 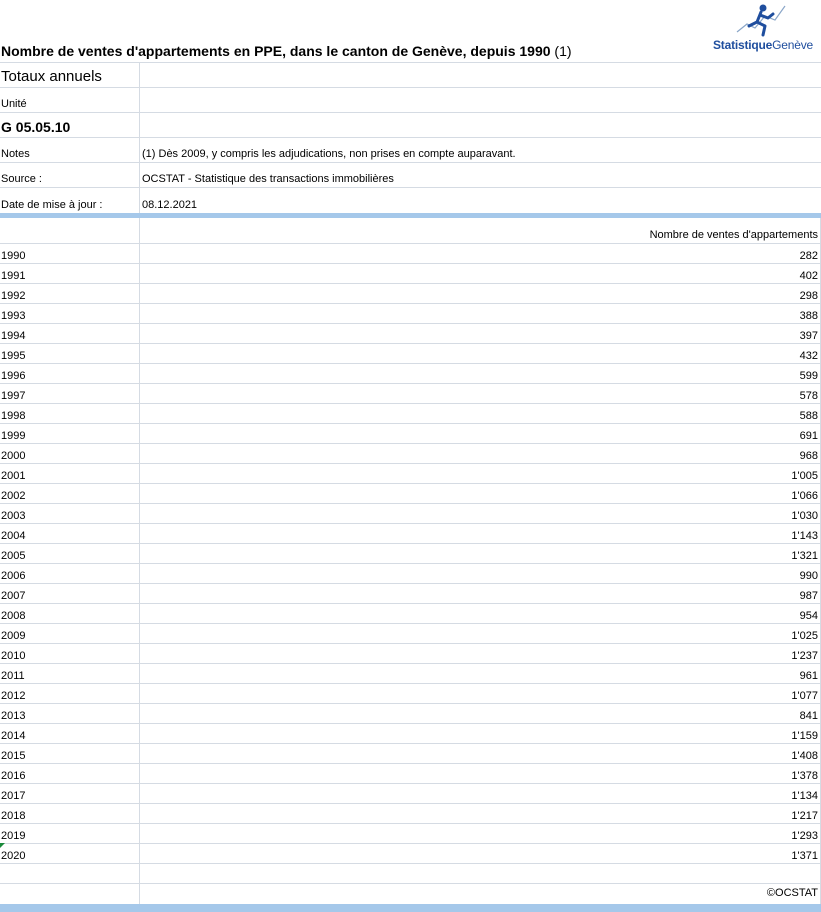 I want to click on year-cell: 1993, so click(x=13, y=316).